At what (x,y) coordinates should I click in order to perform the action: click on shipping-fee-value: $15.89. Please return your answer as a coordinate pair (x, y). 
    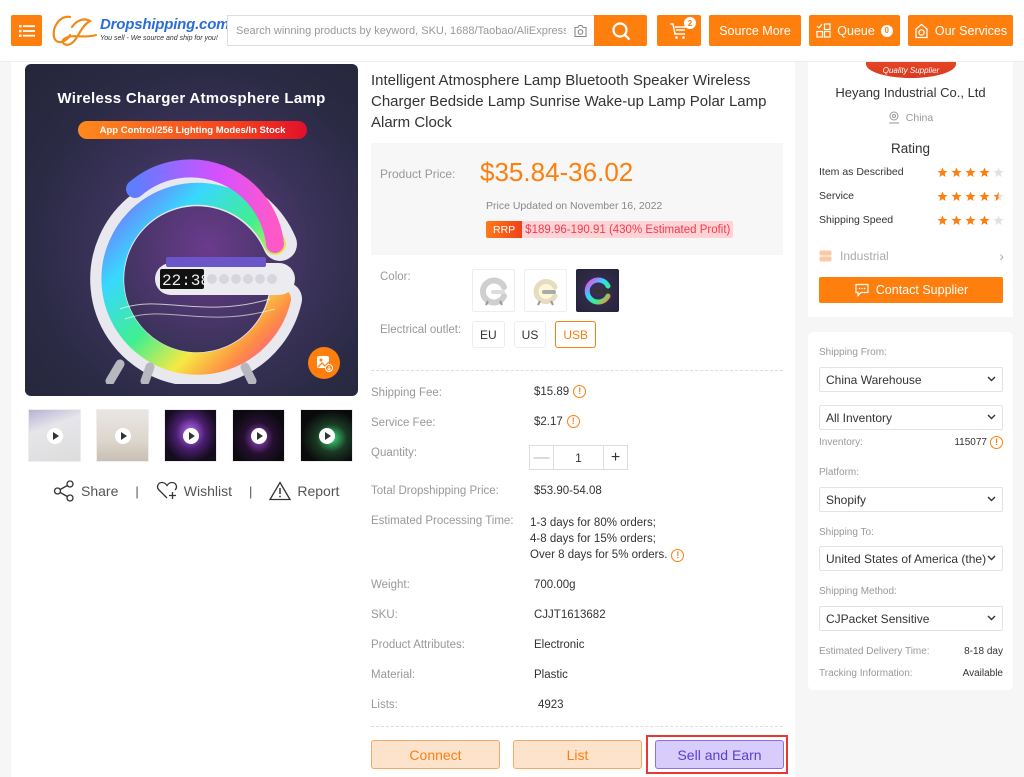
    Looking at the image, I should click on (552, 391).